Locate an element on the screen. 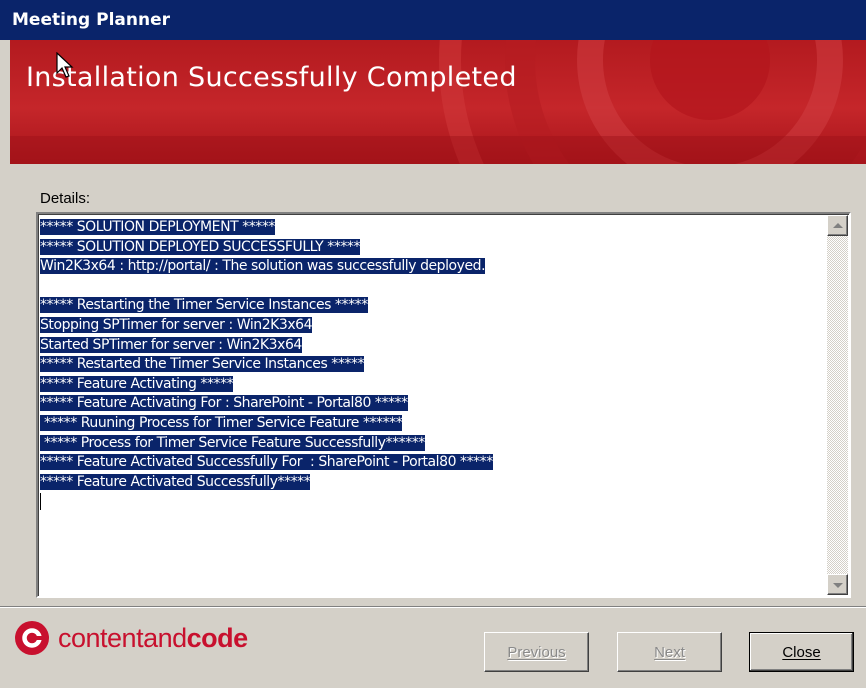 This screenshot has width=866, height=688. log-line: ***** SOLUTION DEPLOYMENT ***** is located at coordinates (157, 227).